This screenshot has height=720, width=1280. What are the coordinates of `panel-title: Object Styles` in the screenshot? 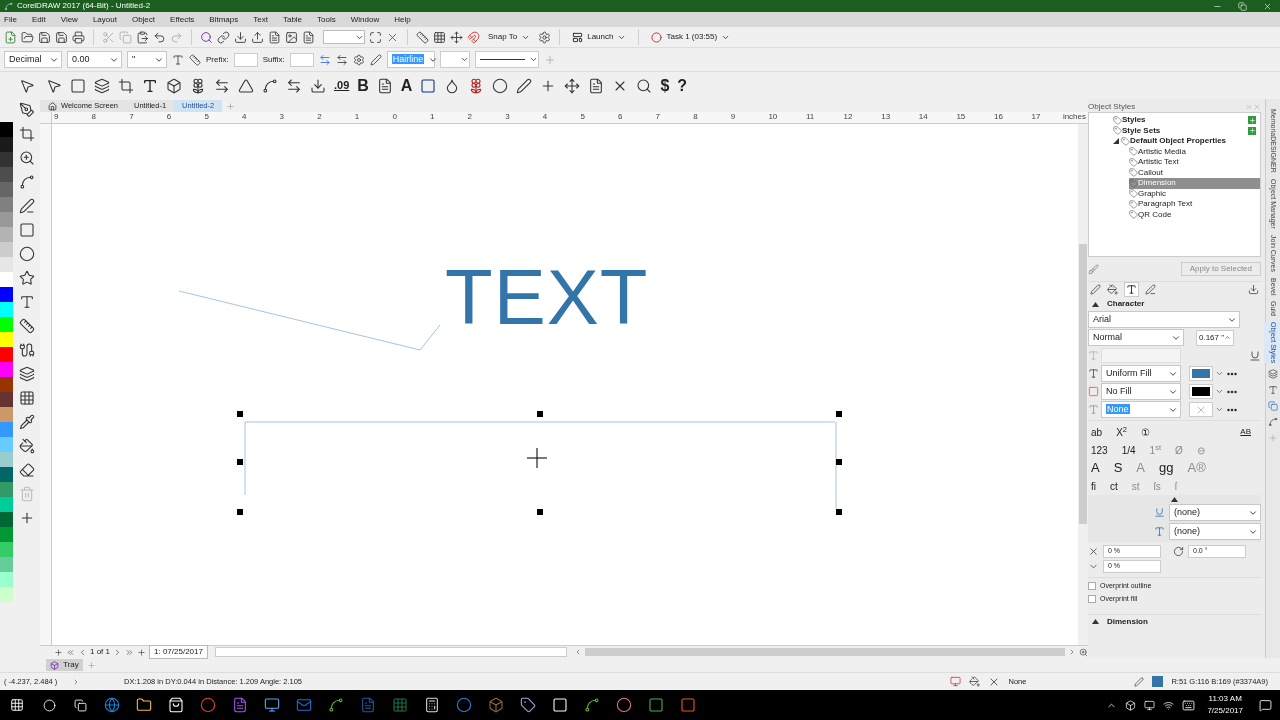 It's located at (1112, 107).